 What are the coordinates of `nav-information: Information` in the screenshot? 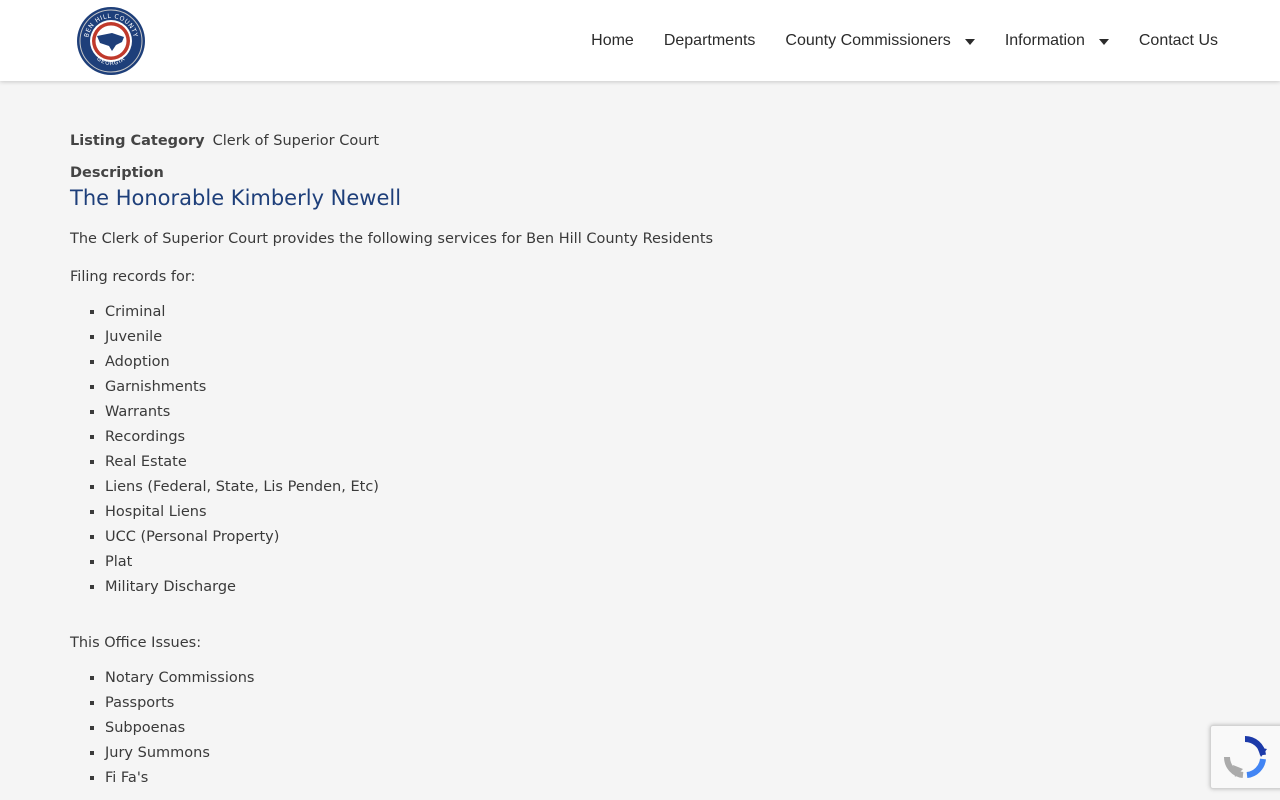 It's located at (1057, 41).